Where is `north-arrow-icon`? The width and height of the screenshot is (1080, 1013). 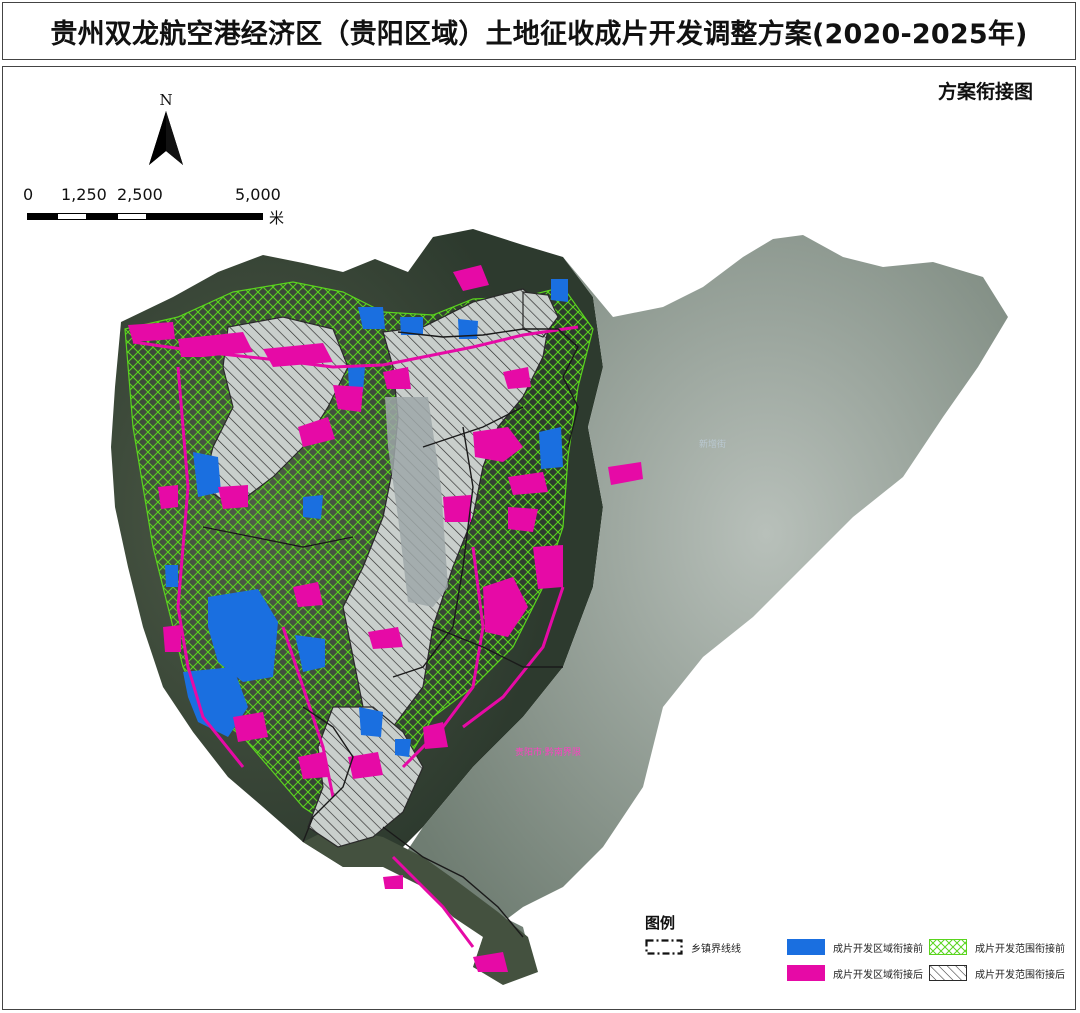 north-arrow-icon is located at coordinates (166, 138).